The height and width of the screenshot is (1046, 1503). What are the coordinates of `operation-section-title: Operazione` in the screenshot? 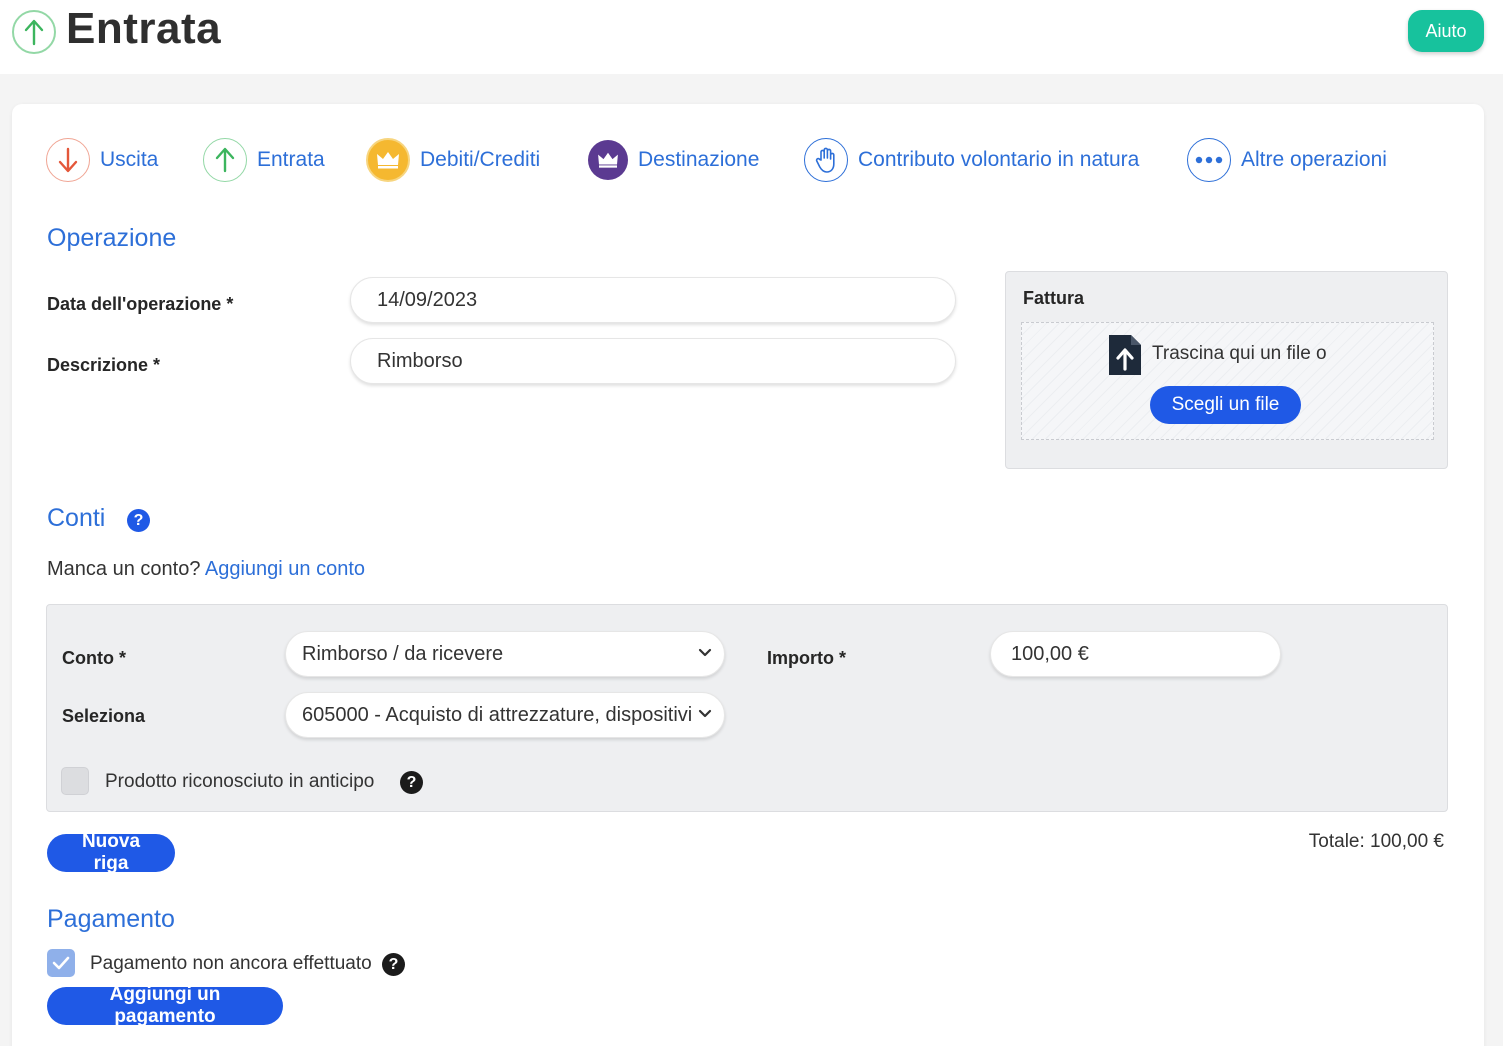 It's located at (112, 238).